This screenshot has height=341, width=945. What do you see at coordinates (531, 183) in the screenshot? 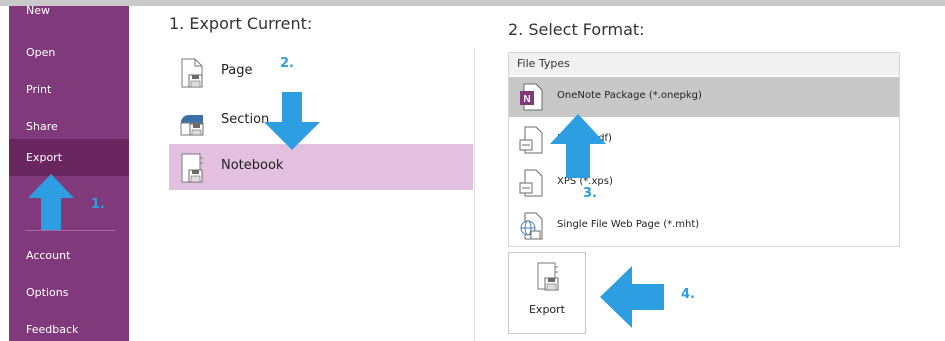
I see `xps-icon` at bounding box center [531, 183].